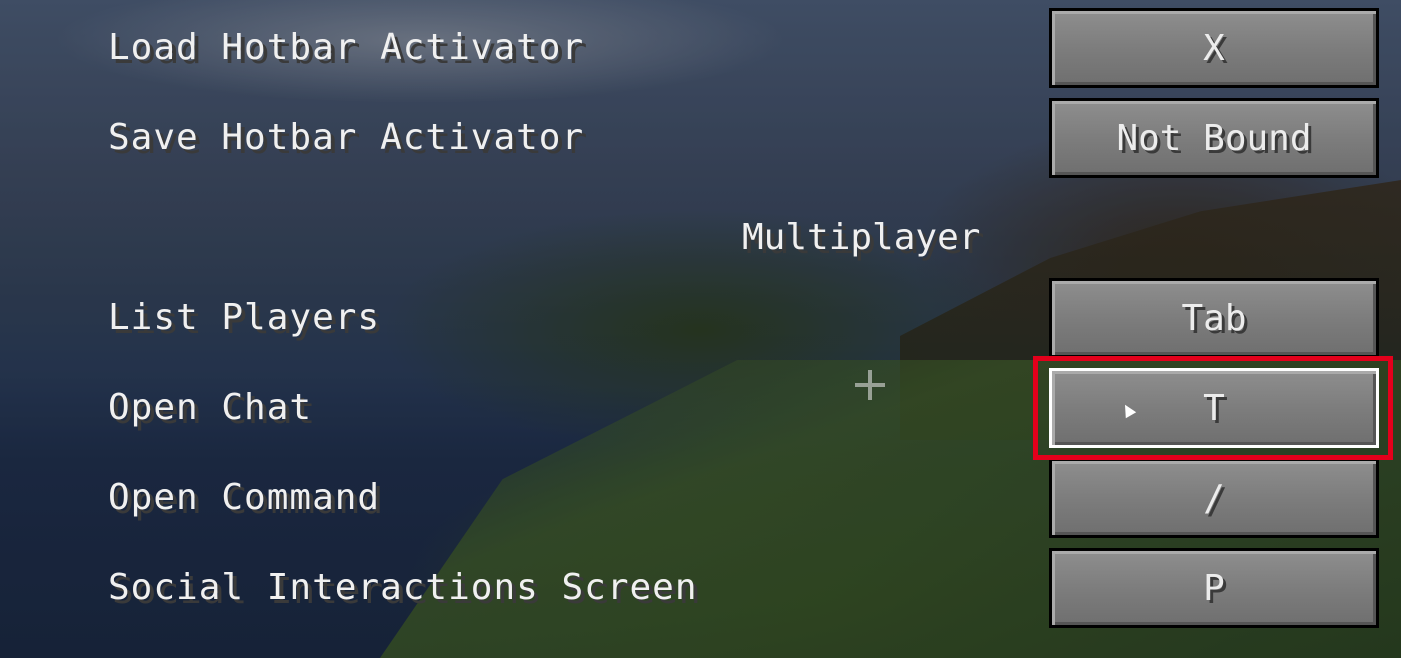 This screenshot has width=1401, height=658. I want to click on keybind-button-load-hotbar: X, so click(1214, 48).